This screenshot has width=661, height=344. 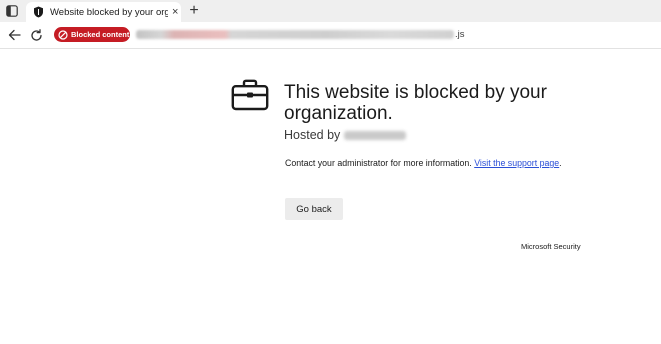 I want to click on navigation-bar: Blocked content .js, so click(x=330, y=35).